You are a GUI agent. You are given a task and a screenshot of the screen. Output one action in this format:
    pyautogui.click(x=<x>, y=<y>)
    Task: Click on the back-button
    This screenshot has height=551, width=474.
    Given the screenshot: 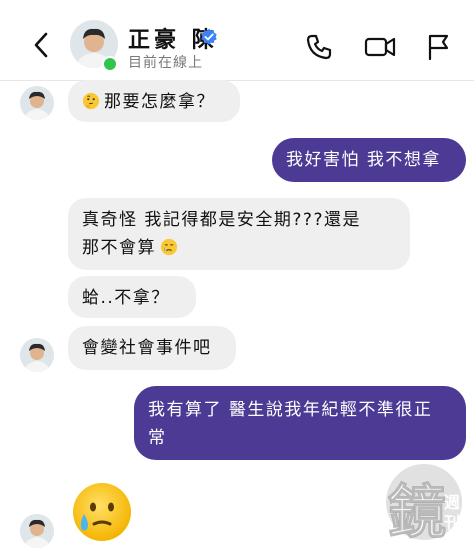 What is the action you would take?
    pyautogui.click(x=41, y=45)
    